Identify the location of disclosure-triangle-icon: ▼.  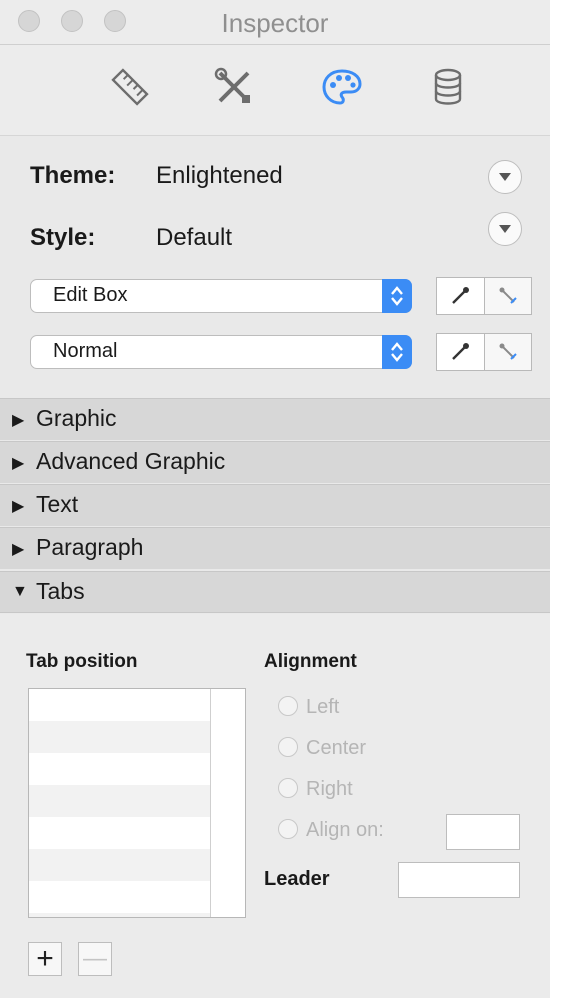
(20, 591).